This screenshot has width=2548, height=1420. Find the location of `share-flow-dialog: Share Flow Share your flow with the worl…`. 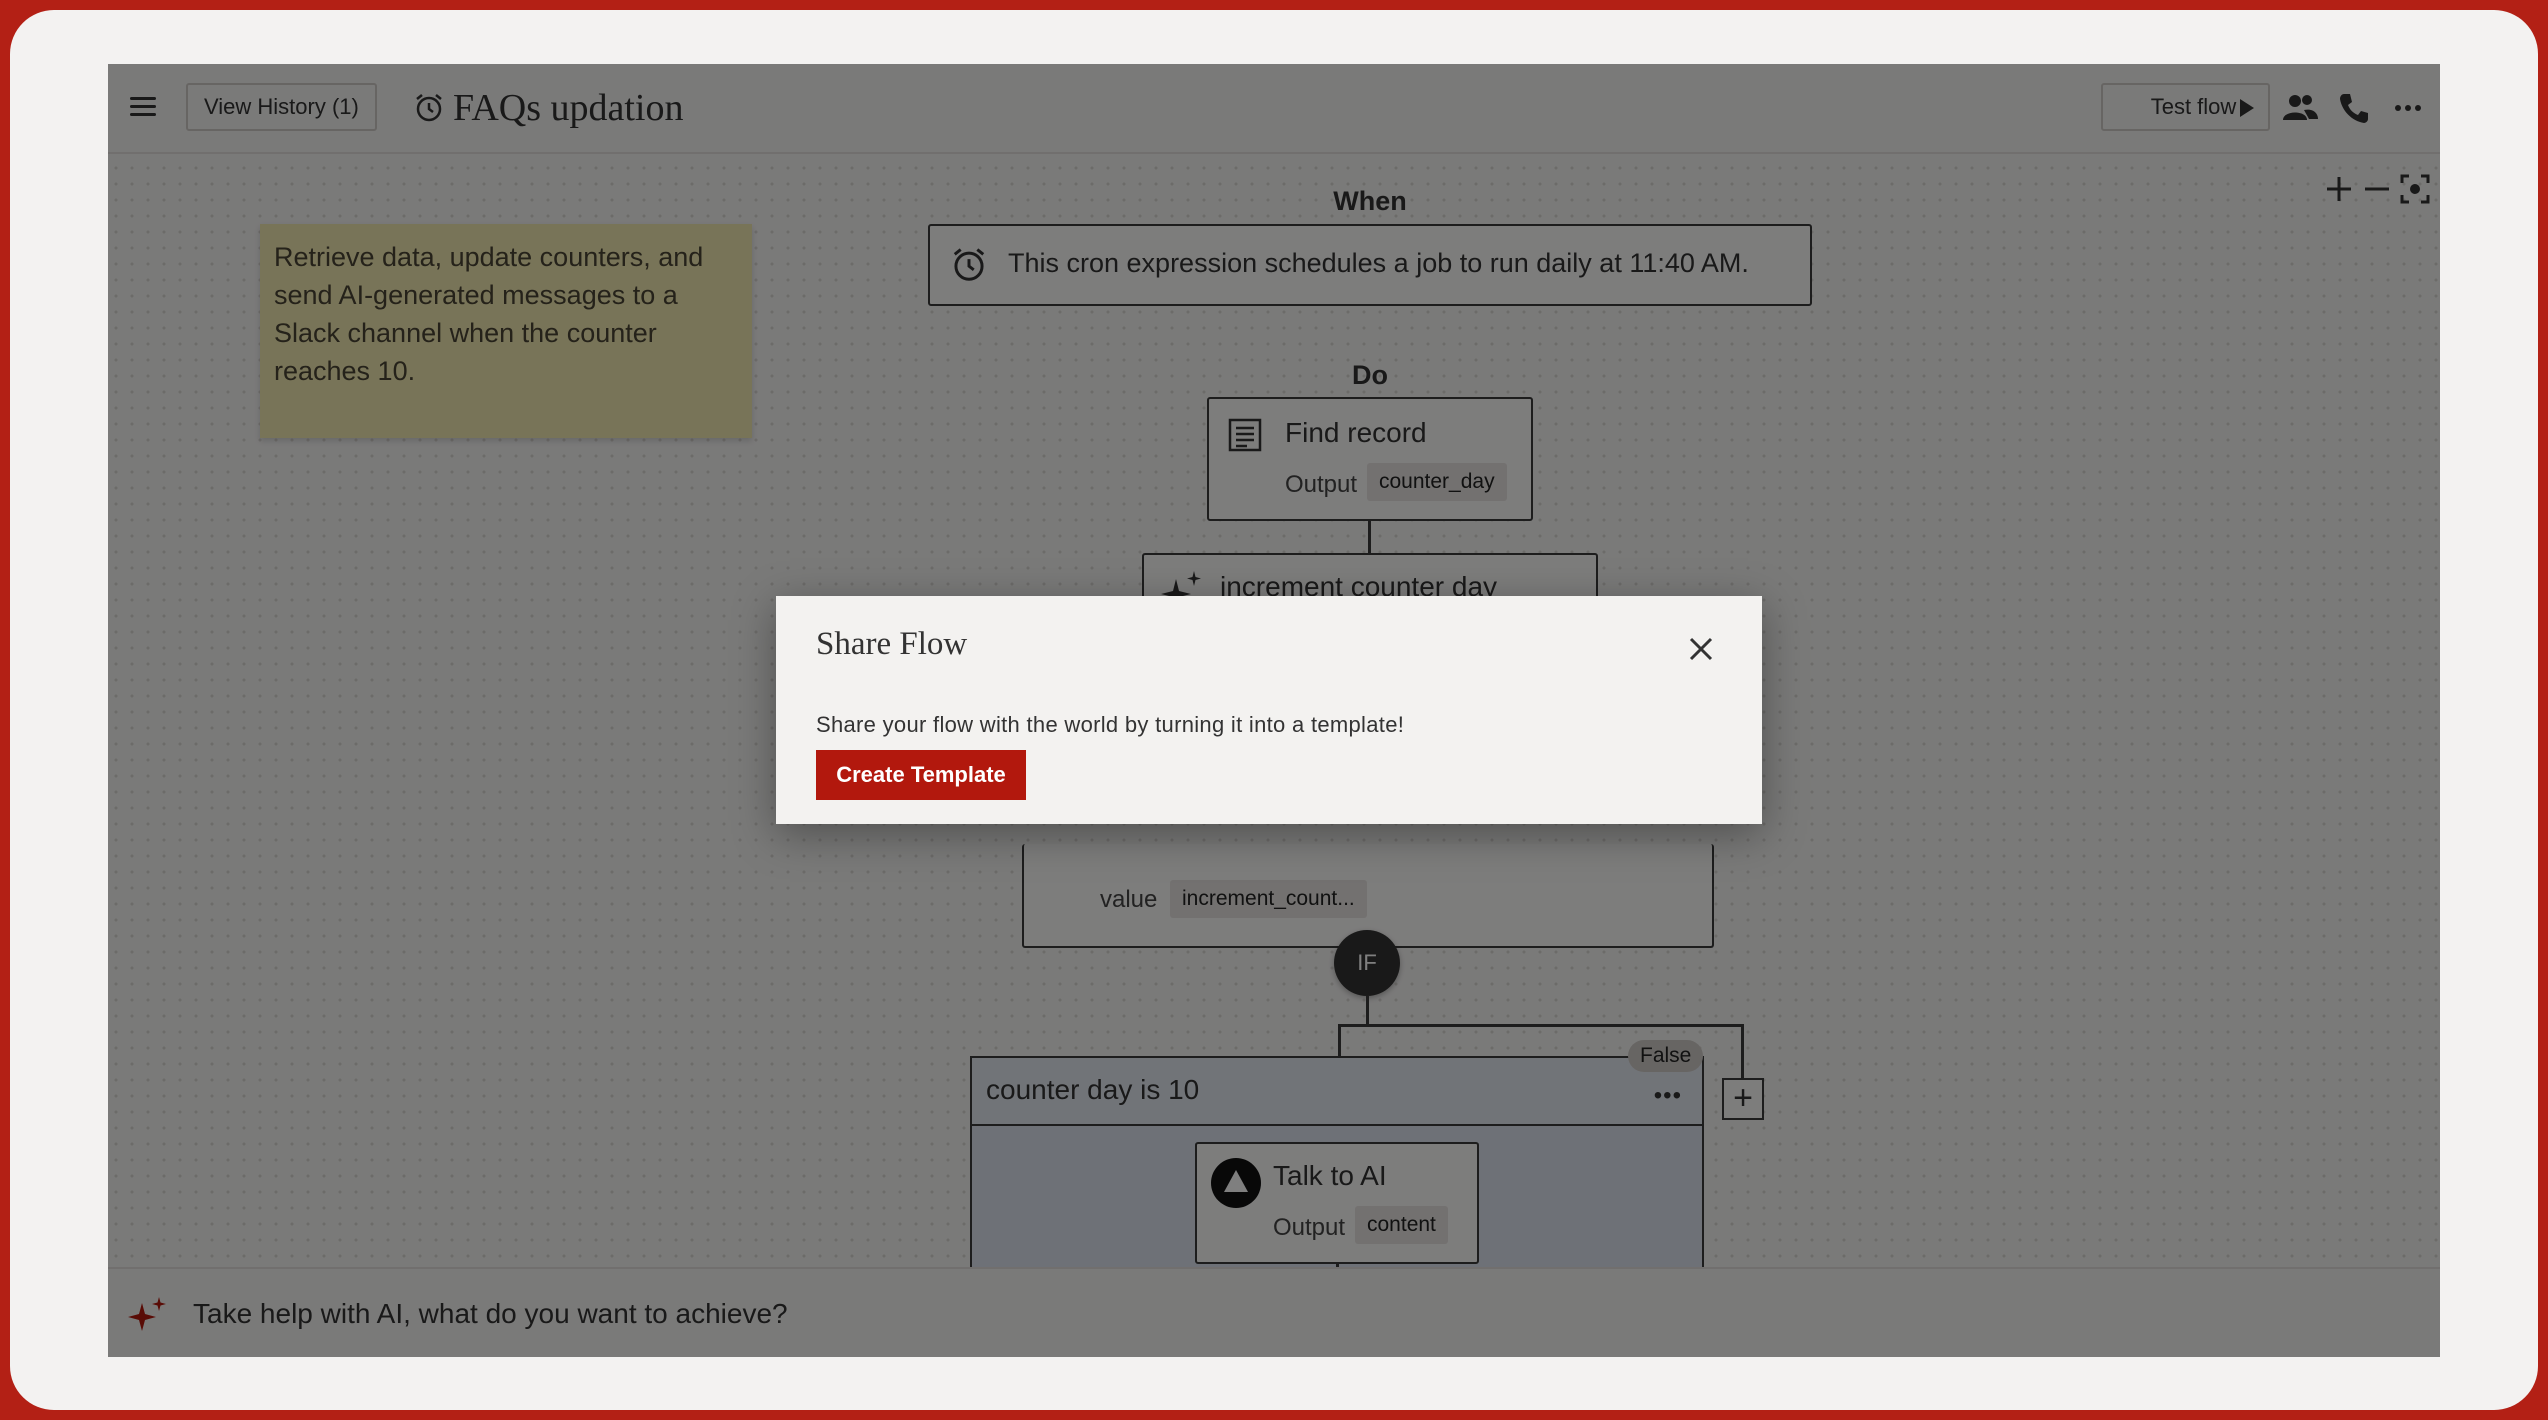

share-flow-dialog: Share Flow Share your flow with the worl… is located at coordinates (1269, 710).